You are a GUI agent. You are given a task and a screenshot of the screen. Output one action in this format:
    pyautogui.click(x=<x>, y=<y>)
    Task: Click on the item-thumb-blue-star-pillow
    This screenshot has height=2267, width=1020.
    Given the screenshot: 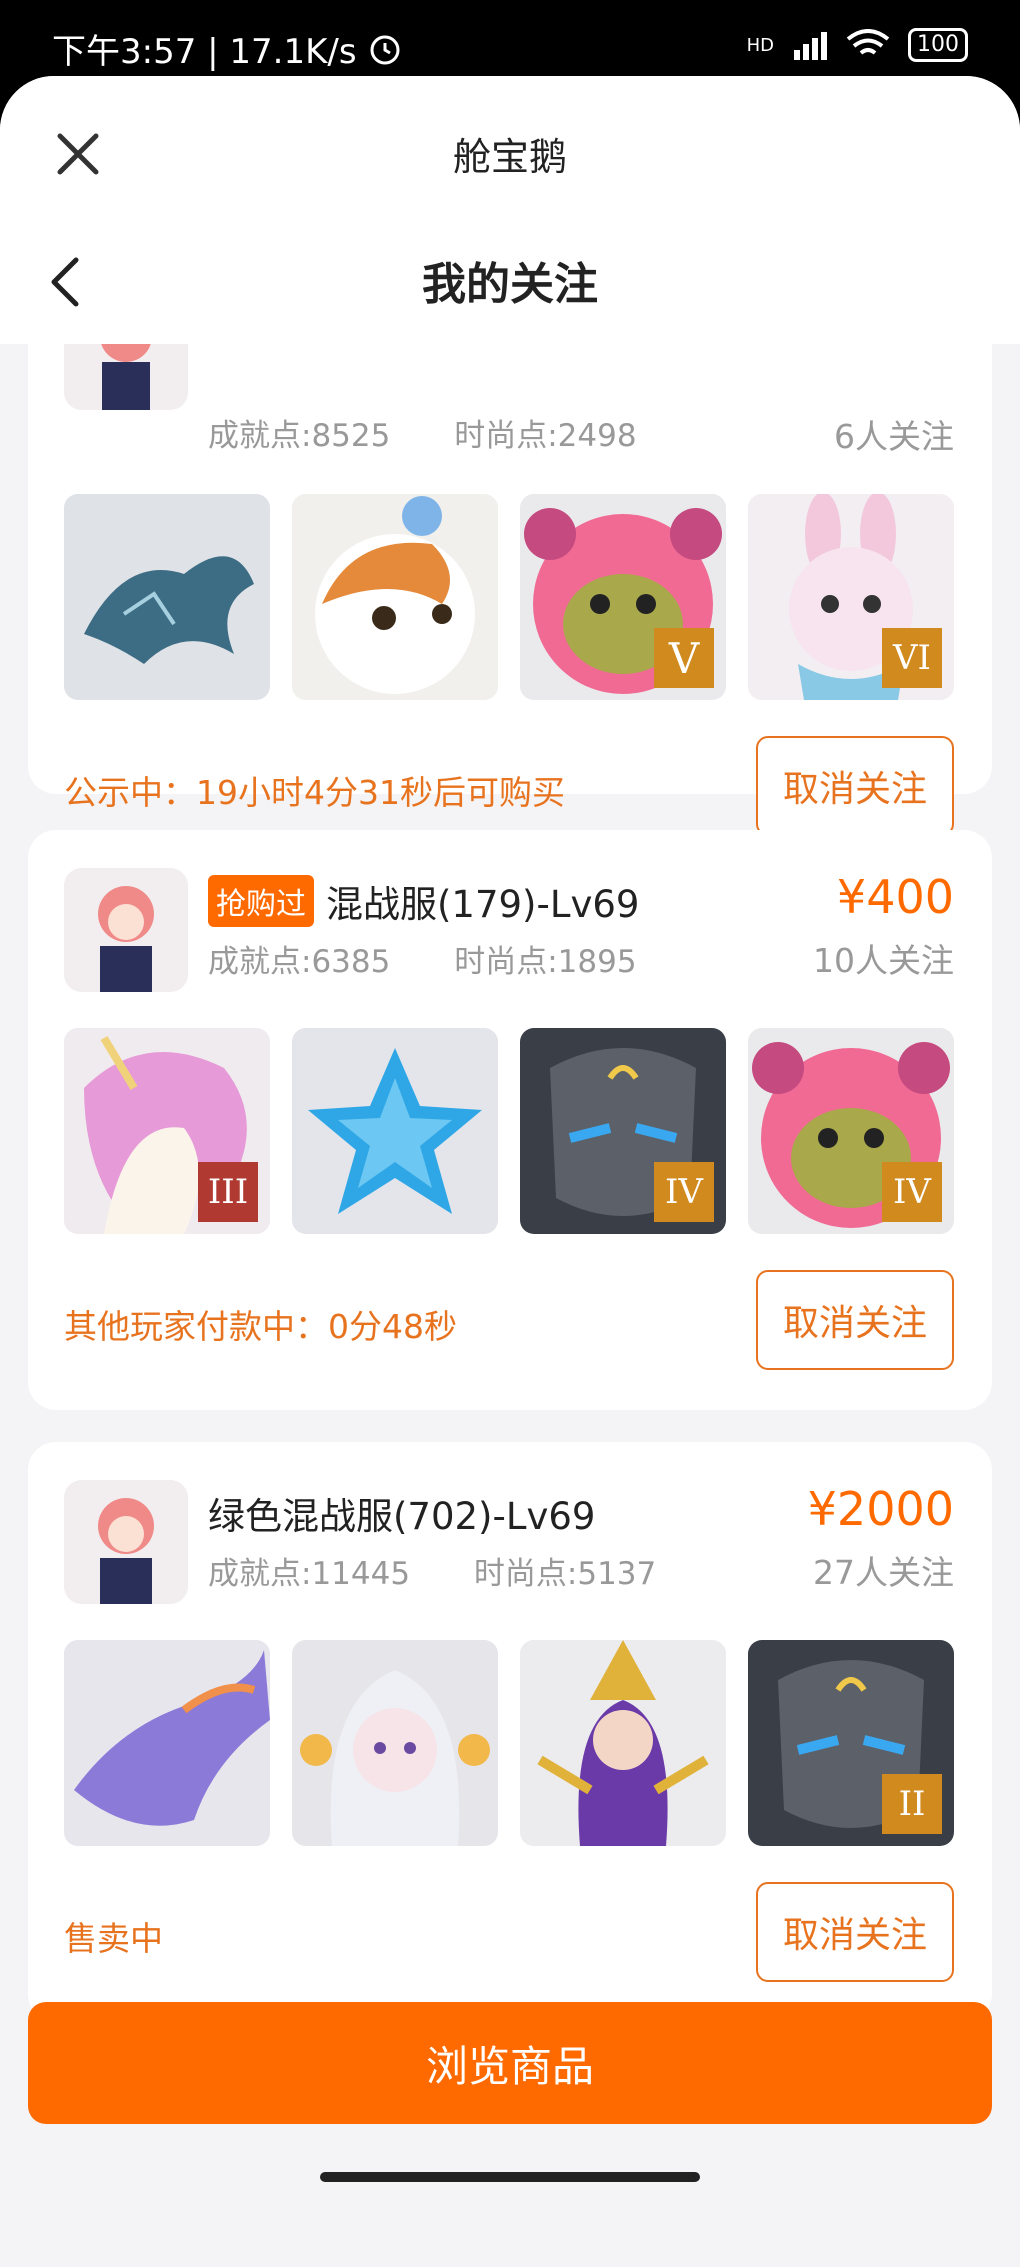 What is the action you would take?
    pyautogui.click(x=395, y=1131)
    